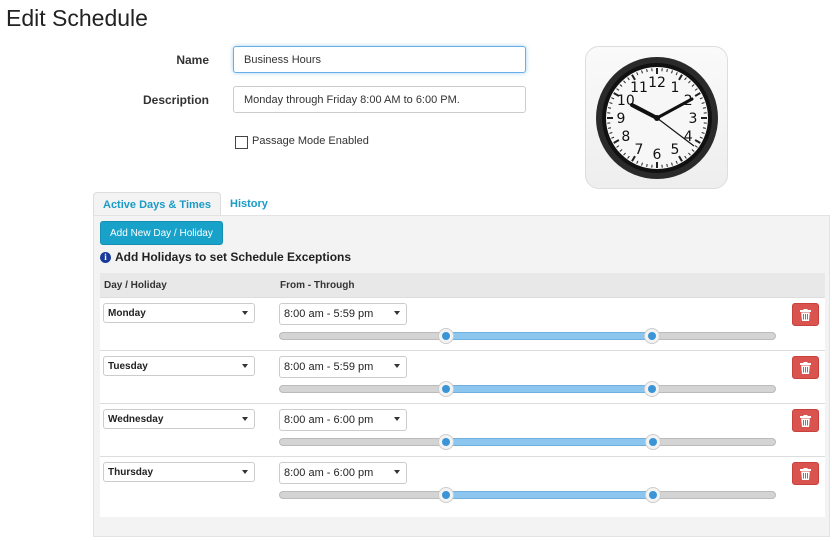 This screenshot has width=832, height=541. I want to click on page-title: Edit Schedule, so click(77, 18).